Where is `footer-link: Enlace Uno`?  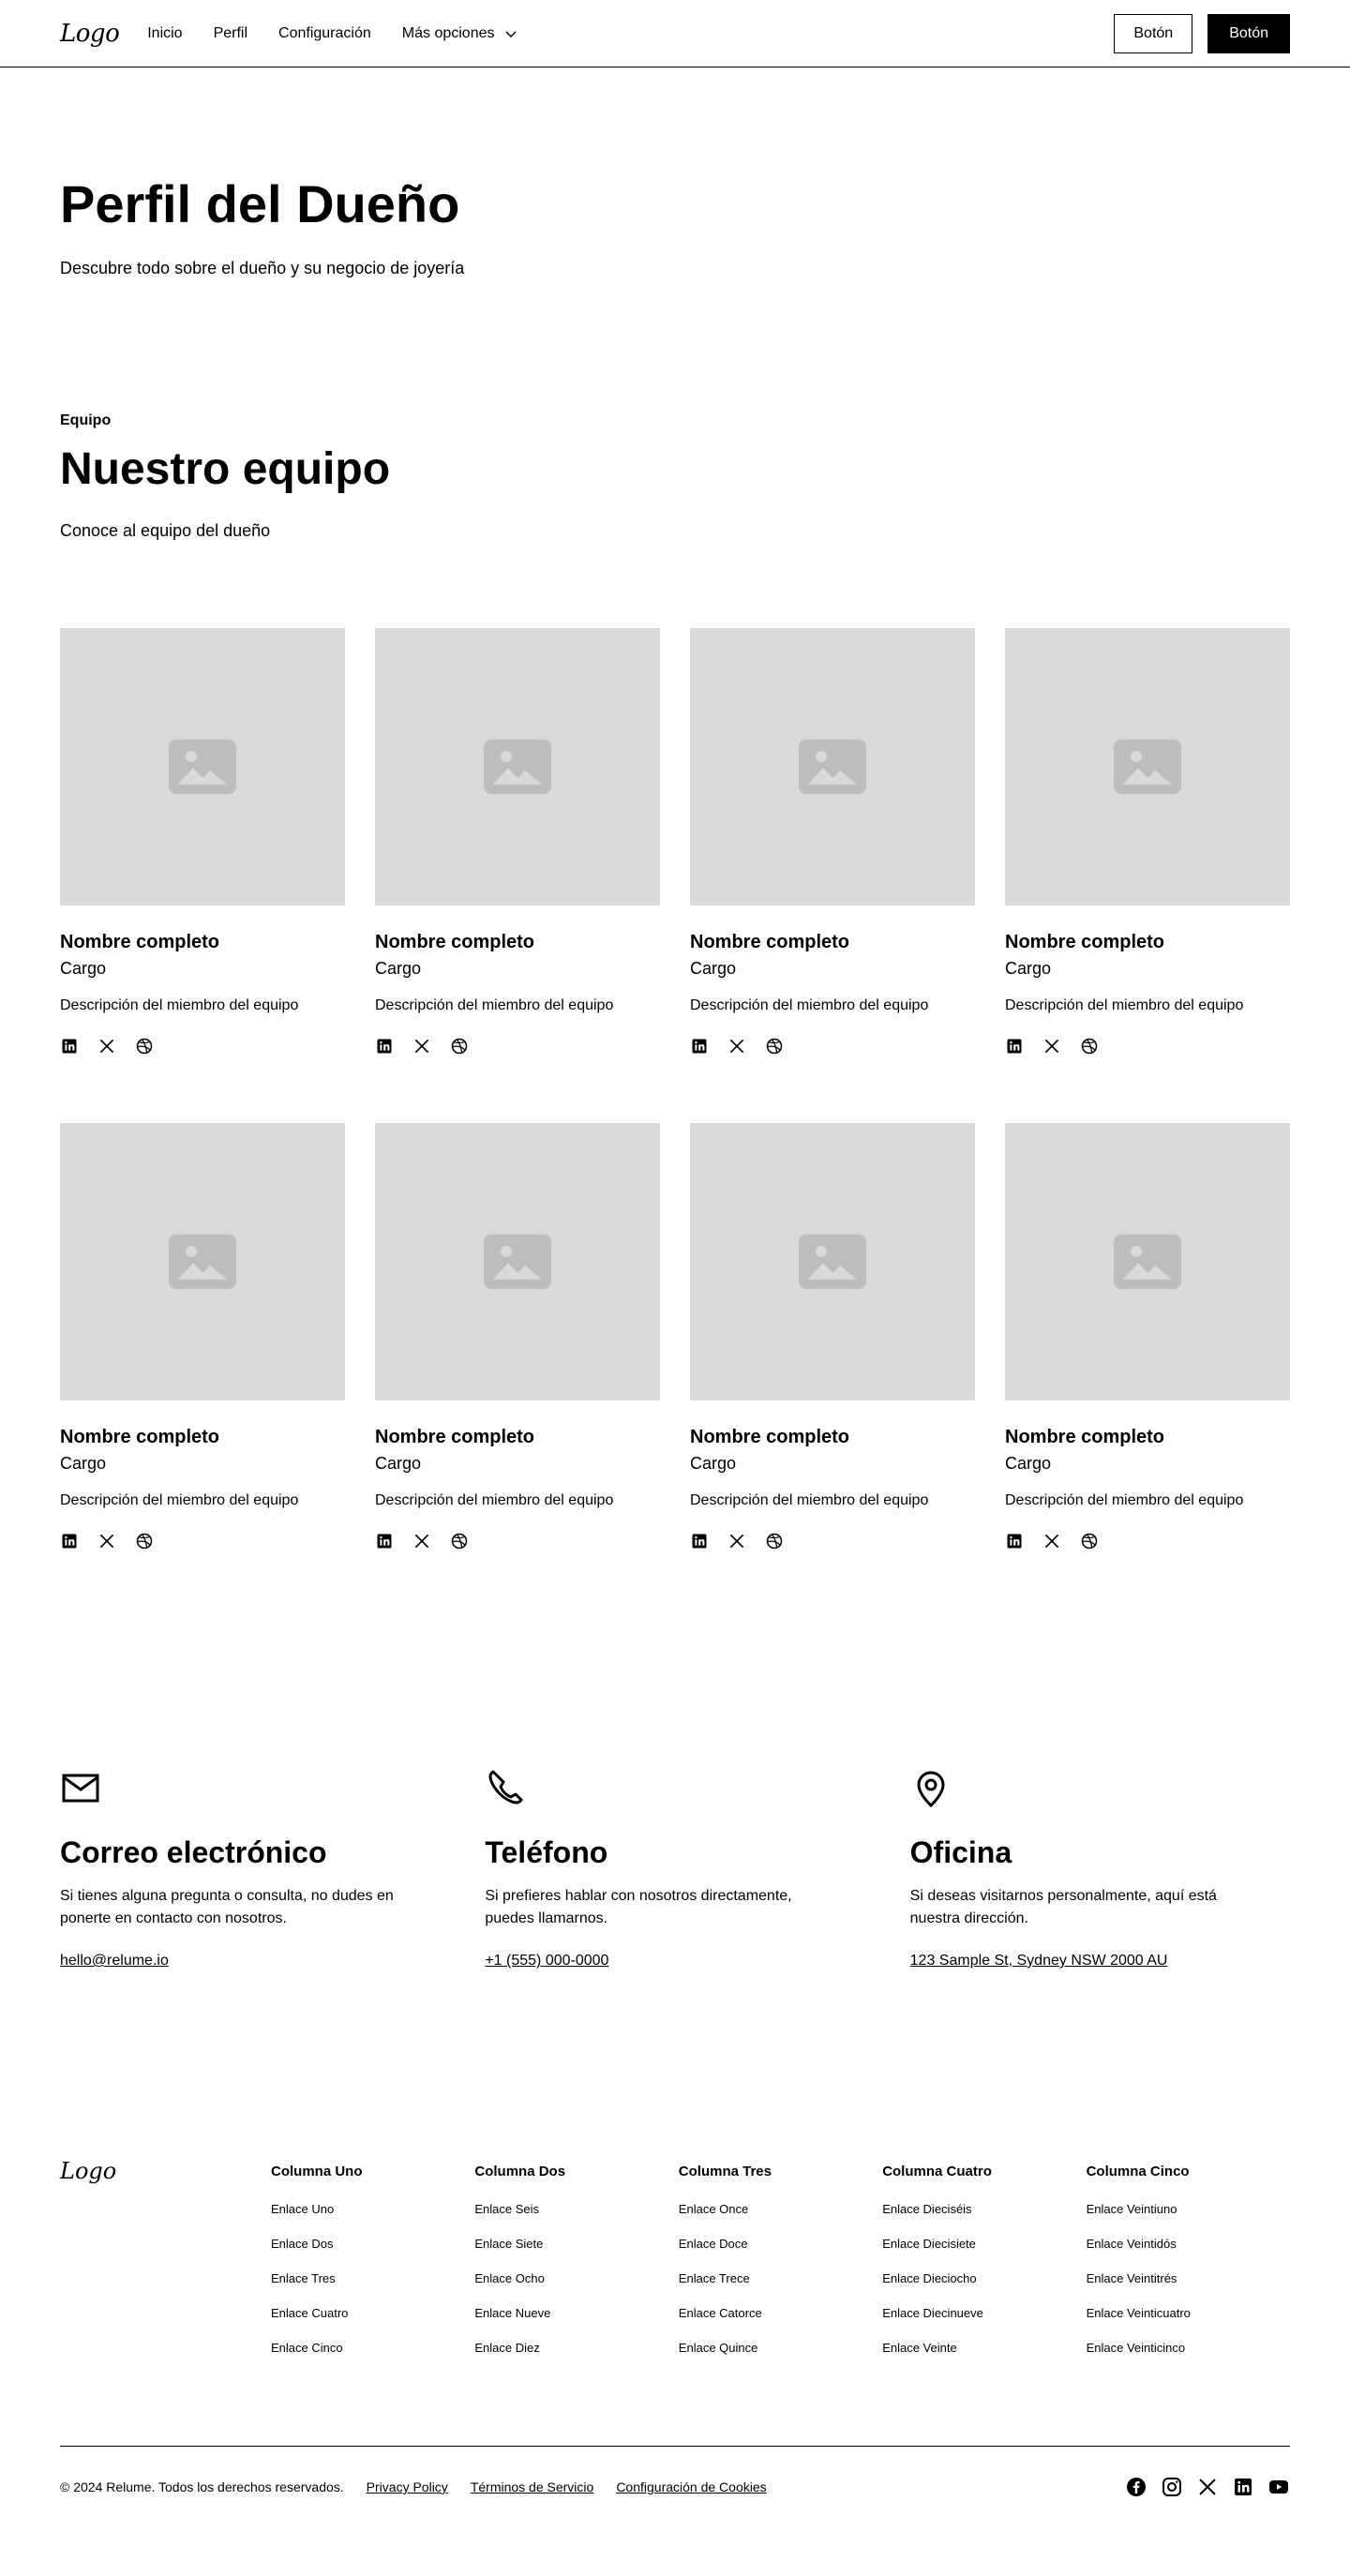 footer-link: Enlace Uno is located at coordinates (372, 2210).